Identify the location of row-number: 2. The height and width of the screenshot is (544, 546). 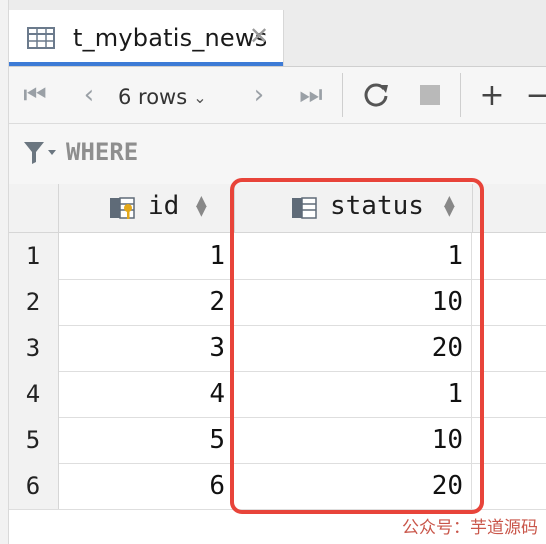
(33, 302).